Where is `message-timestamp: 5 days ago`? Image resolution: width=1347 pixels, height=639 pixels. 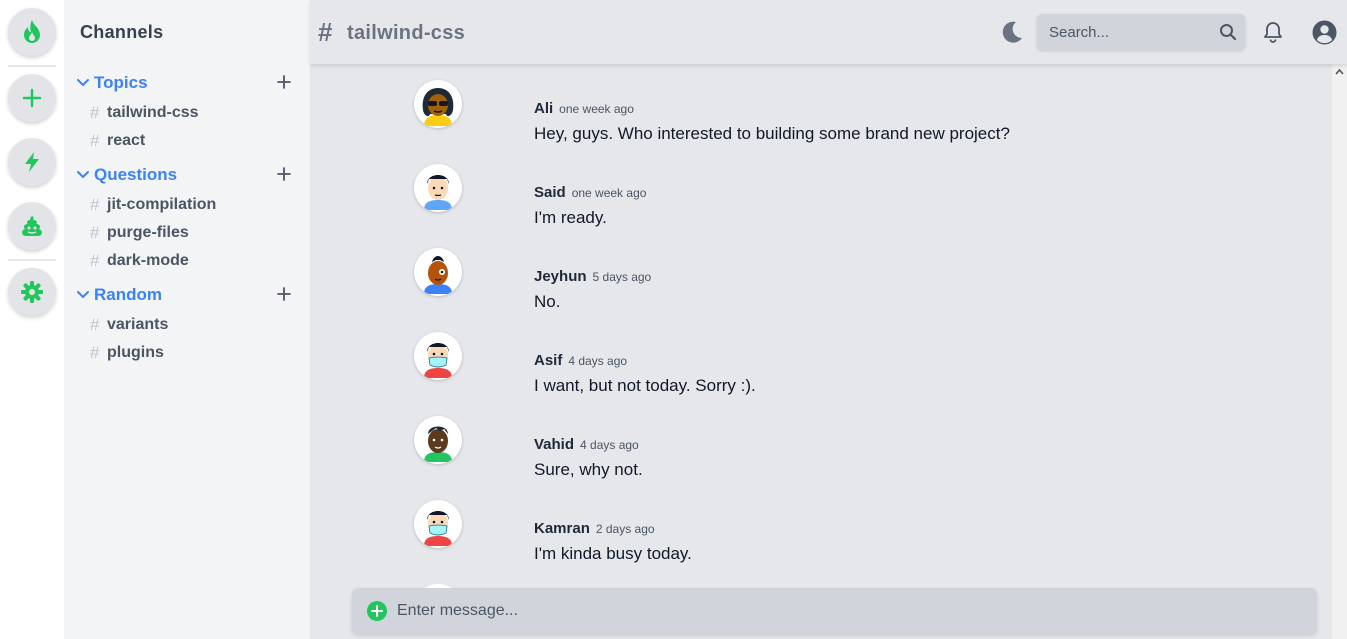
message-timestamp: 5 days ago is located at coordinates (622, 277).